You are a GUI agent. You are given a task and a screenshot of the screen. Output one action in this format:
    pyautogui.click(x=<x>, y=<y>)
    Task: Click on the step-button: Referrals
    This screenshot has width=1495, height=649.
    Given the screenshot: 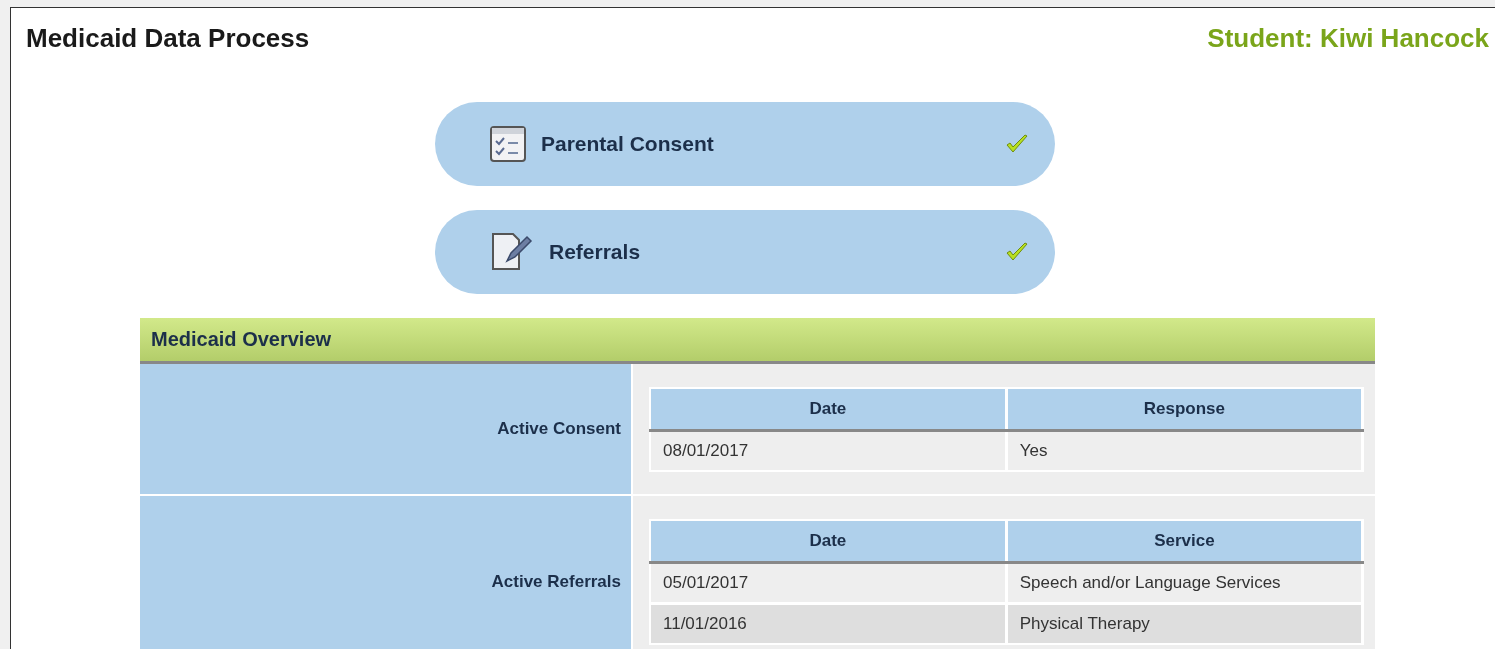 What is the action you would take?
    pyautogui.click(x=745, y=252)
    